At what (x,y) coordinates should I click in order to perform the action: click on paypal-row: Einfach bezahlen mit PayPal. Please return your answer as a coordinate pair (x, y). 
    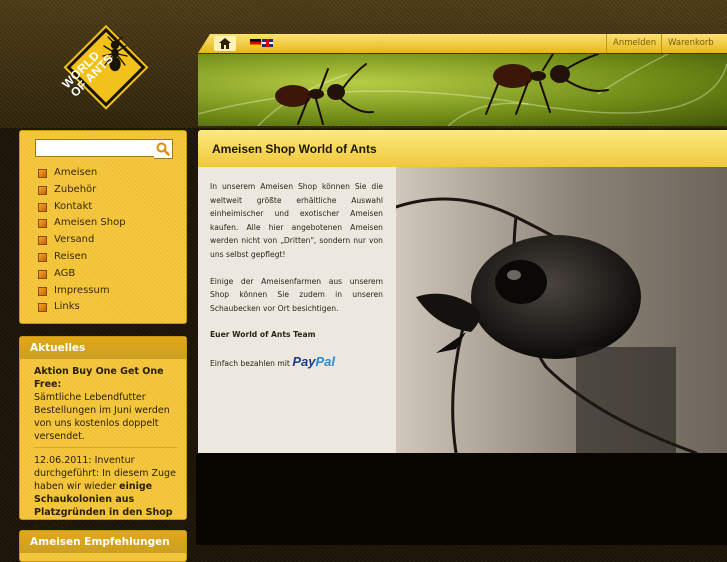
    Looking at the image, I should click on (296, 363).